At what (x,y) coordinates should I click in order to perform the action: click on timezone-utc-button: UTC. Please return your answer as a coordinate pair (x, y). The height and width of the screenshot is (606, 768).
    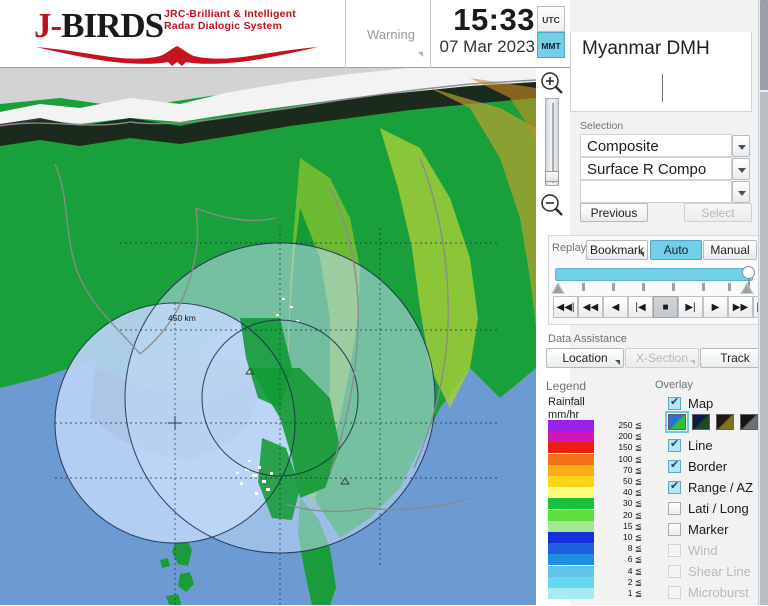
    Looking at the image, I should click on (551, 19).